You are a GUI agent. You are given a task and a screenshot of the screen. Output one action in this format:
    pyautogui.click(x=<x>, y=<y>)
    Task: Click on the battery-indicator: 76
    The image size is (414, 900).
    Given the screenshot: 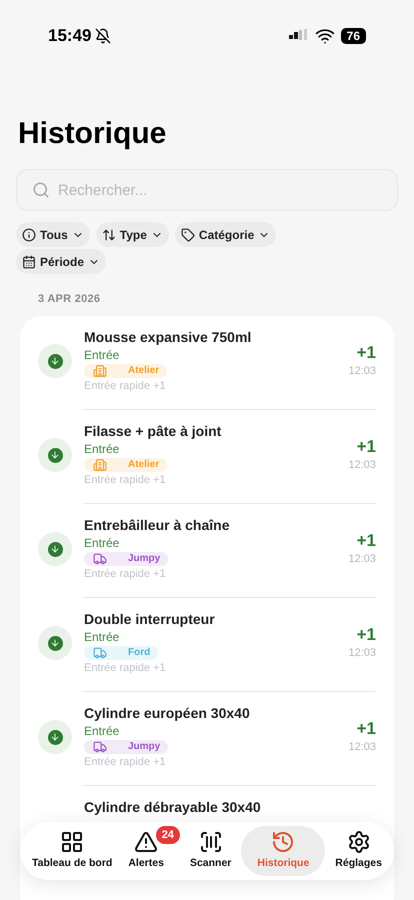 What is the action you would take?
    pyautogui.click(x=353, y=36)
    